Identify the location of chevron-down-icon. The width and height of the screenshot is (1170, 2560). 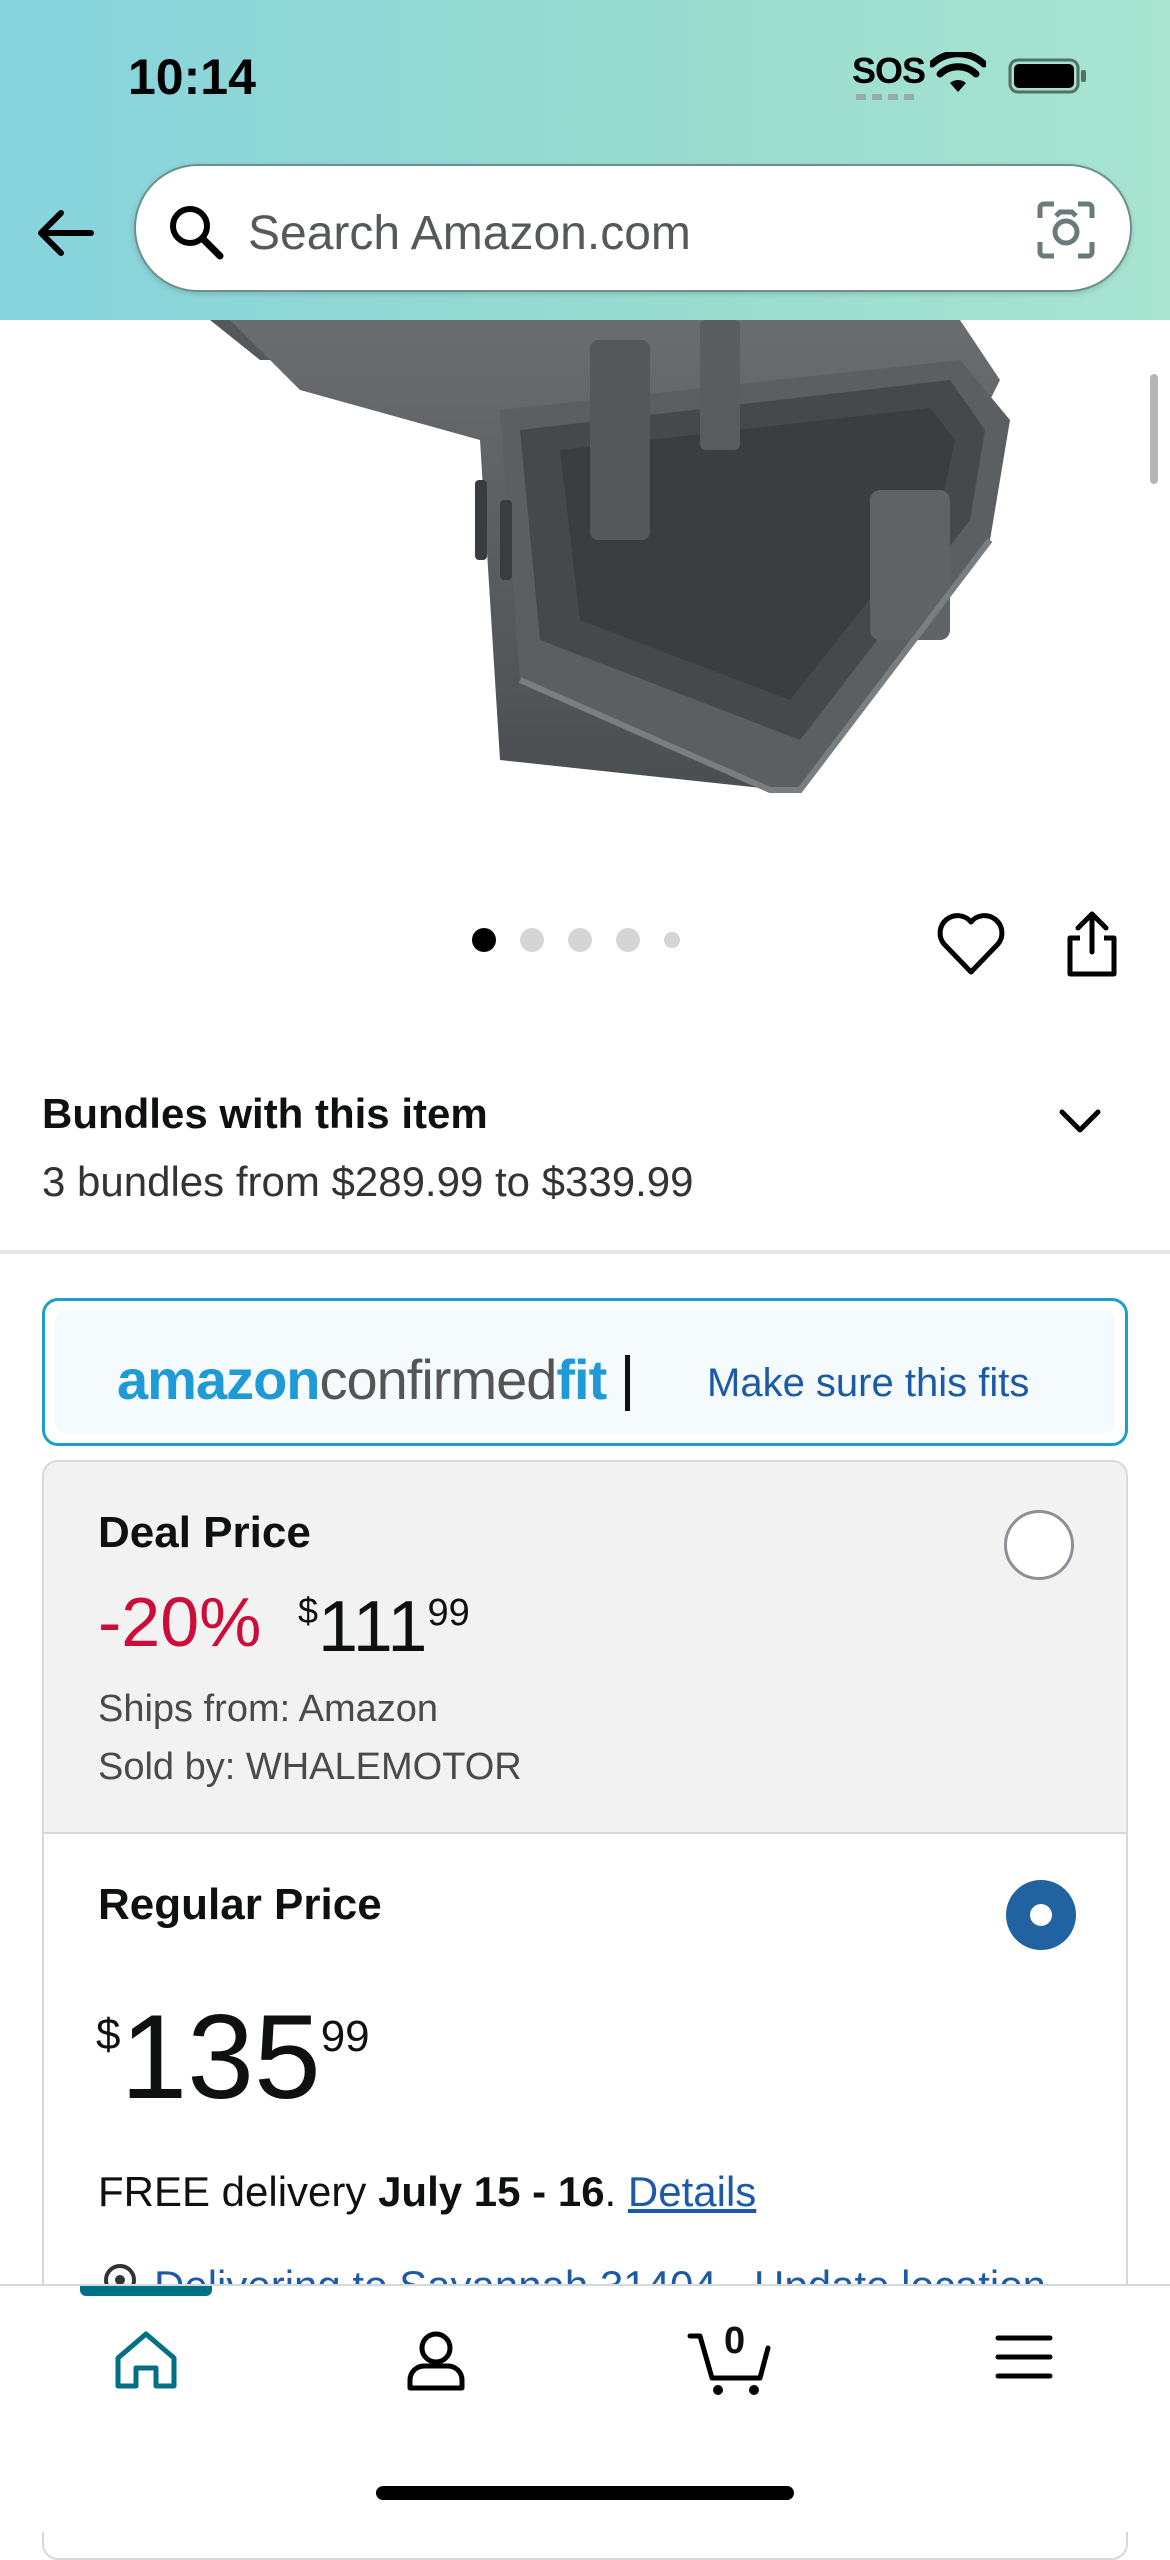
(1080, 1121).